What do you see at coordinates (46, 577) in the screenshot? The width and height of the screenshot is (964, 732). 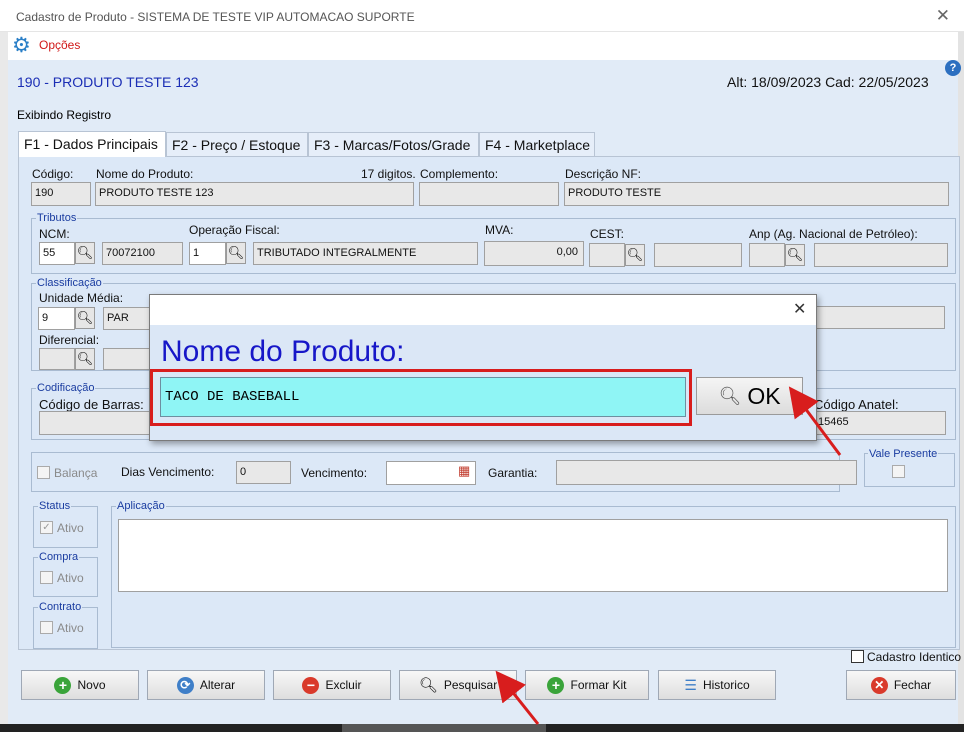 I see `compra-ativo-checkbox` at bounding box center [46, 577].